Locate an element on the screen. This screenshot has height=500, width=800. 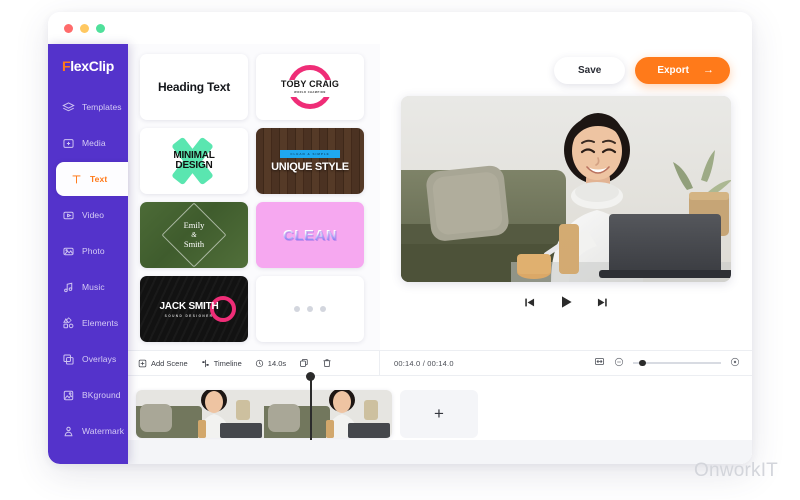
template-card-more is located at coordinates (310, 309).